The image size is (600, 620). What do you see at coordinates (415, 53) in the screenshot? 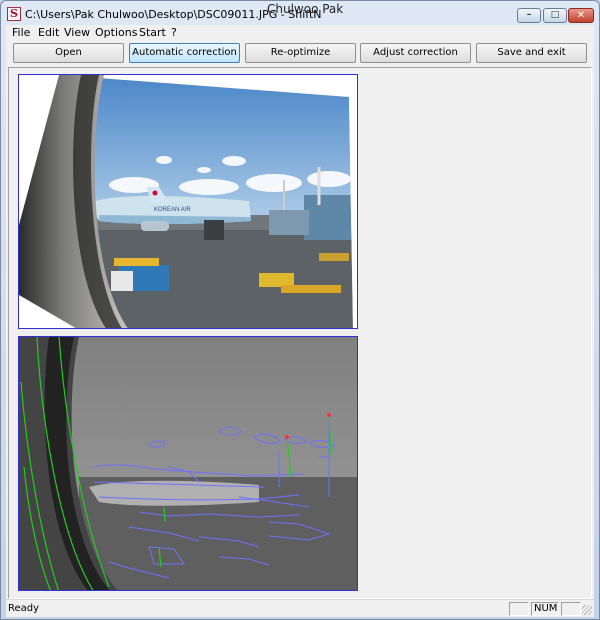
I see `adjust-correction-button: Adjust correction` at bounding box center [415, 53].